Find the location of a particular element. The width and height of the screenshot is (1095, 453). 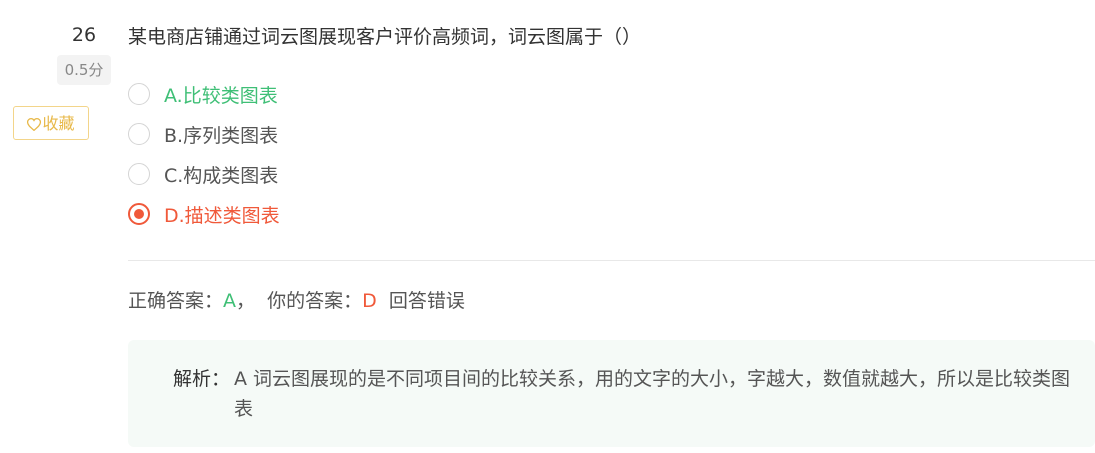

your-answer-prefix: 你的答案： is located at coordinates (315, 301).